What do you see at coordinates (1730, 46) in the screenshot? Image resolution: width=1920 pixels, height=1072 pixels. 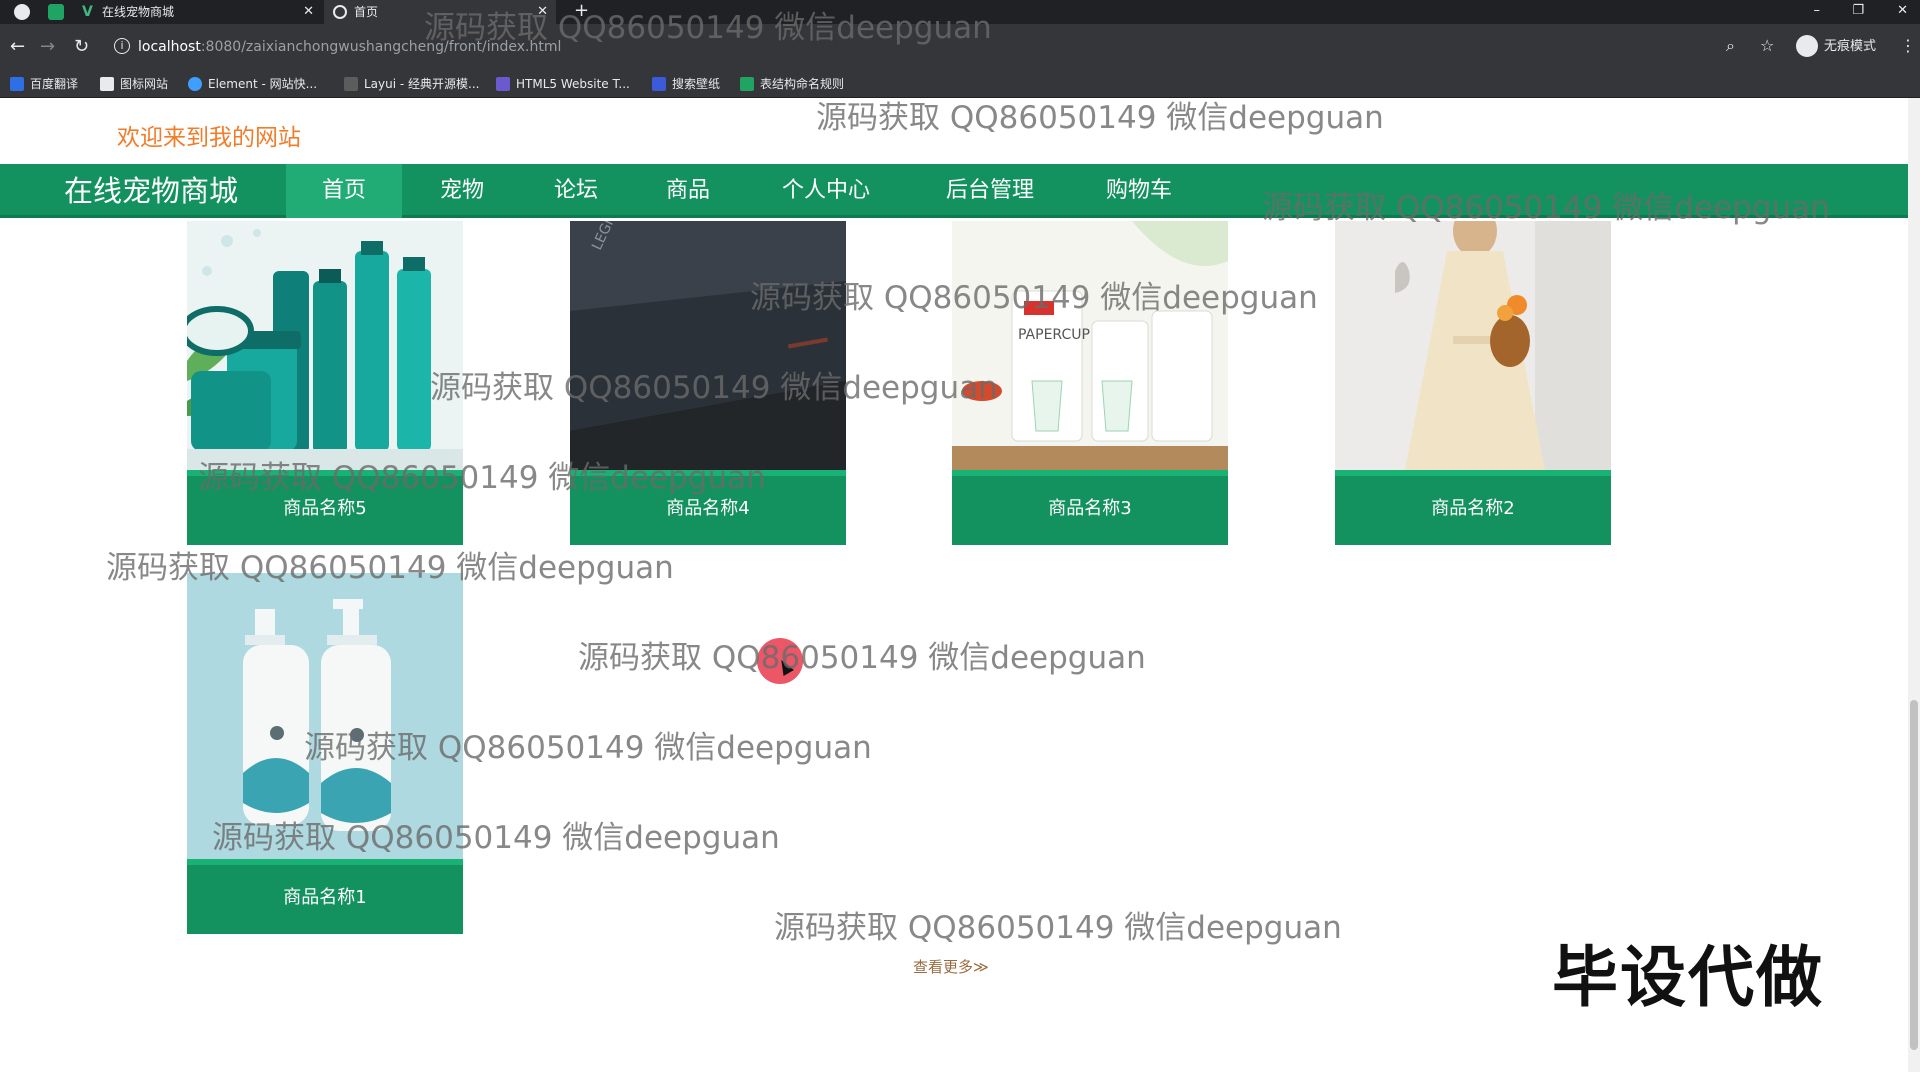 I see `zoom-icon: ⌕` at bounding box center [1730, 46].